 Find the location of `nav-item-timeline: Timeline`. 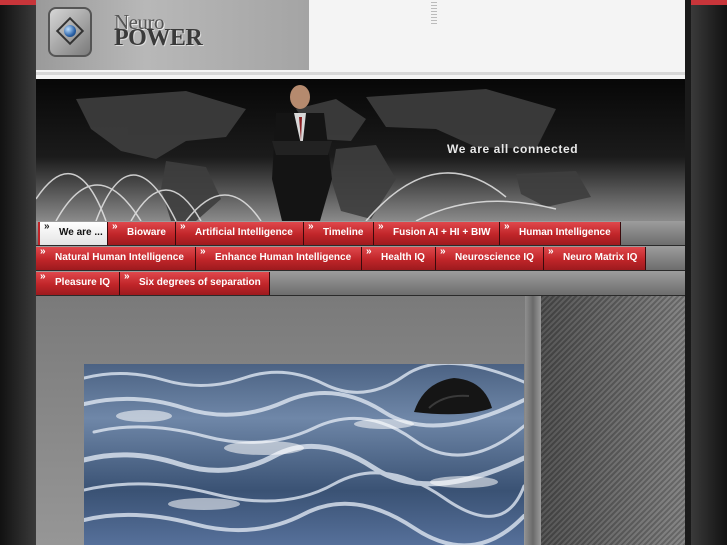

nav-item-timeline: Timeline is located at coordinates (339, 230).